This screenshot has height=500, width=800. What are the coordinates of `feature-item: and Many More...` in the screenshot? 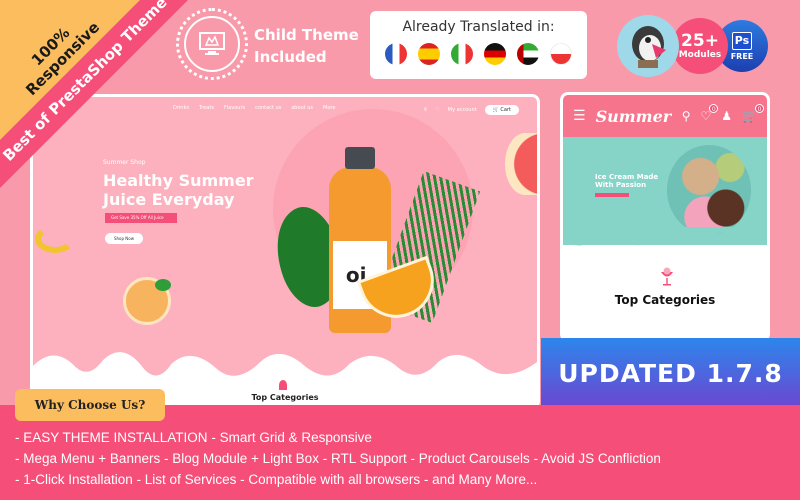 It's located at (485, 479).